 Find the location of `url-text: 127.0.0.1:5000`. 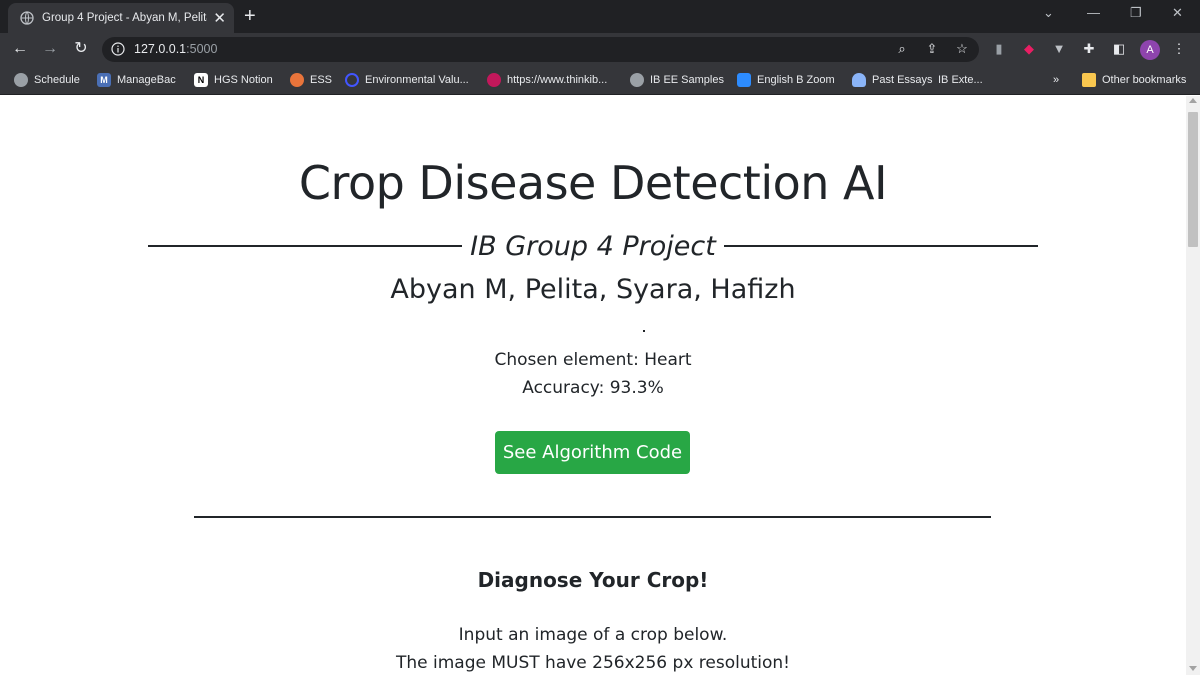

url-text: 127.0.0.1:5000 is located at coordinates (175, 49).